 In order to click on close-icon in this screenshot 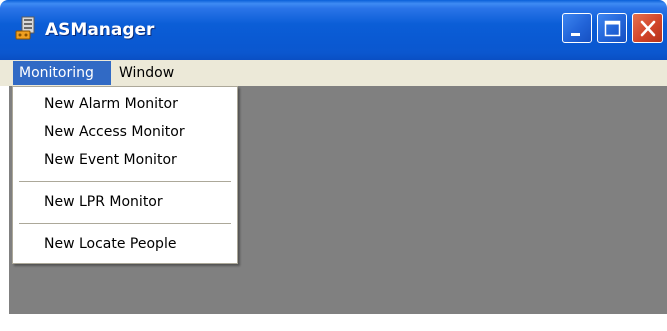, I will do `click(648, 28)`.